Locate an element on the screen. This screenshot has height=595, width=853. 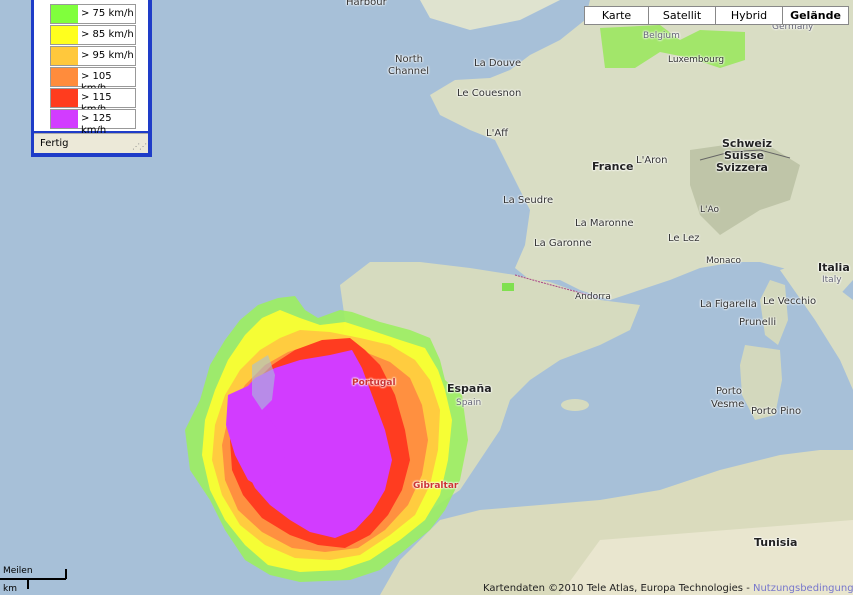
place-label-spain: Spain is located at coordinates (469, 403).